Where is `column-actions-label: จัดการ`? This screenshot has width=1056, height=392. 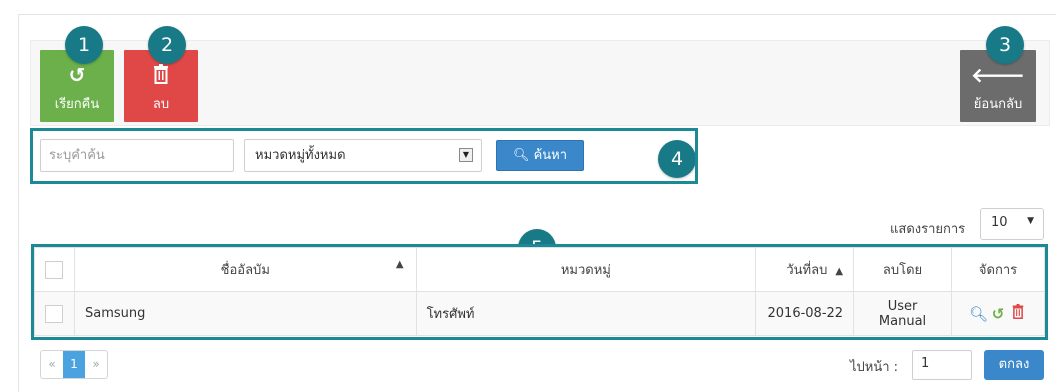 column-actions-label: จัดการ is located at coordinates (998, 270).